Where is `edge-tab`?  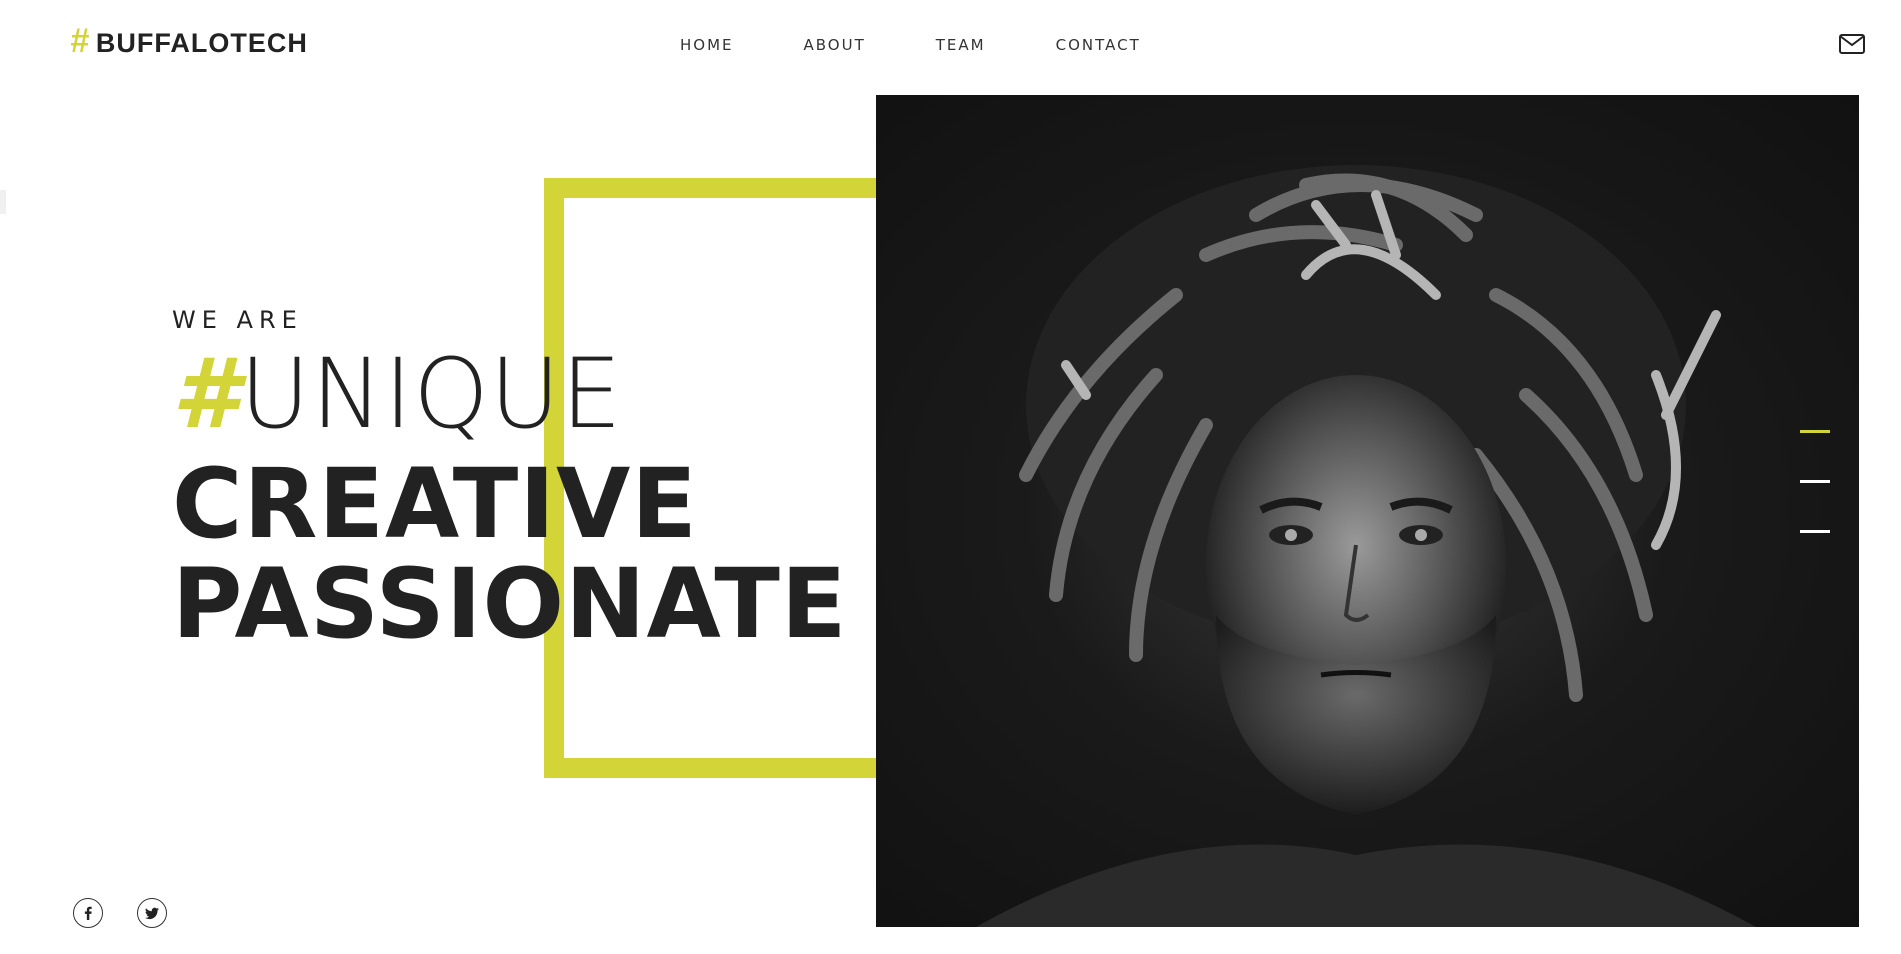 edge-tab is located at coordinates (3, 202).